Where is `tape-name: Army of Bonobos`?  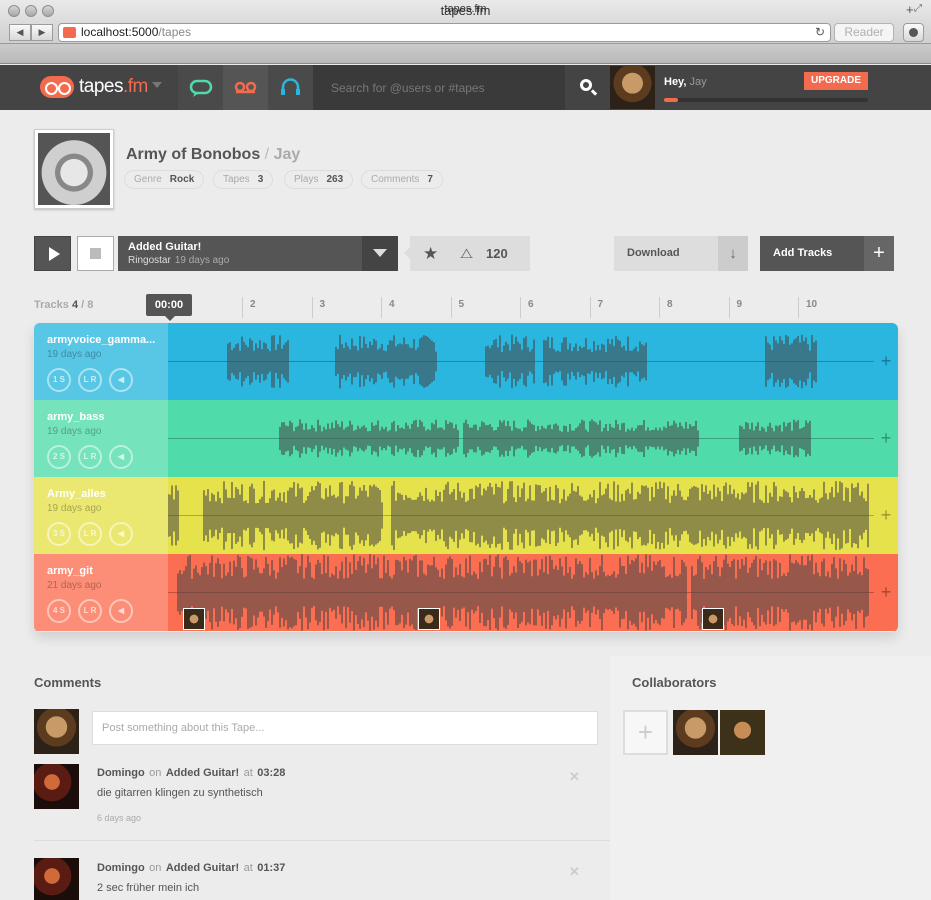 tape-name: Army of Bonobos is located at coordinates (193, 154).